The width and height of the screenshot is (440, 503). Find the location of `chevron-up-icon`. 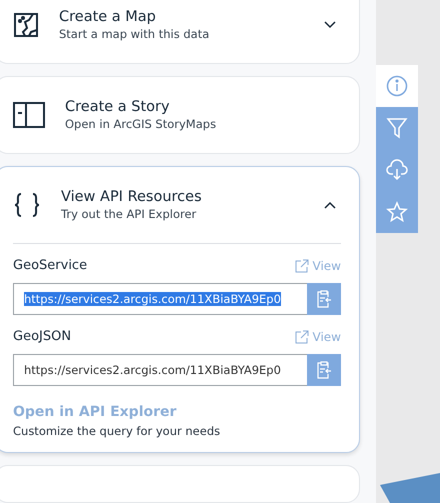

chevron-up-icon is located at coordinates (330, 205).